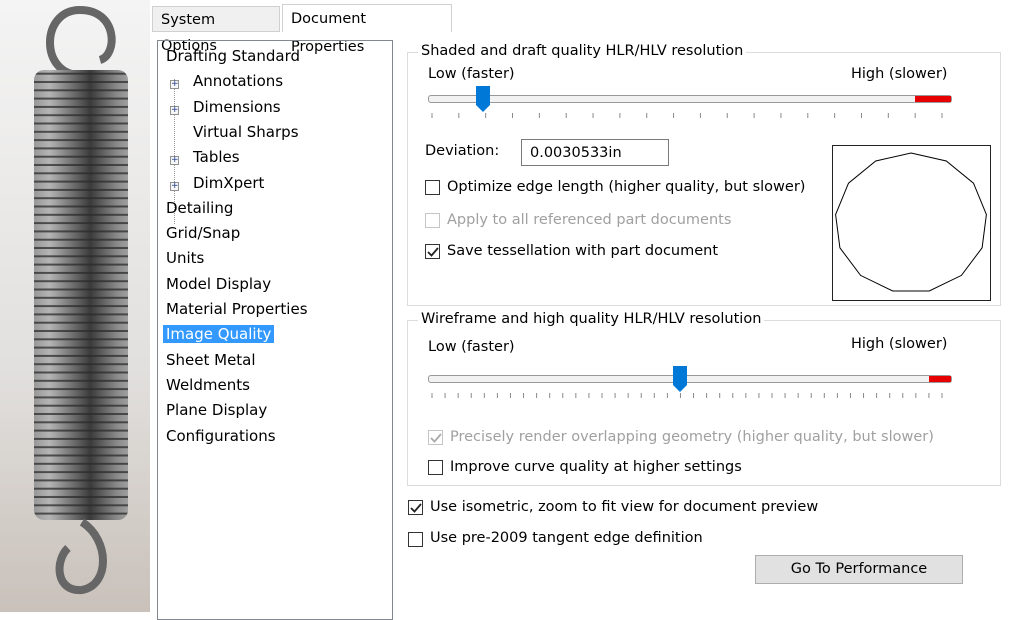  I want to click on tab-document-properties: Document Properties, so click(367, 29).